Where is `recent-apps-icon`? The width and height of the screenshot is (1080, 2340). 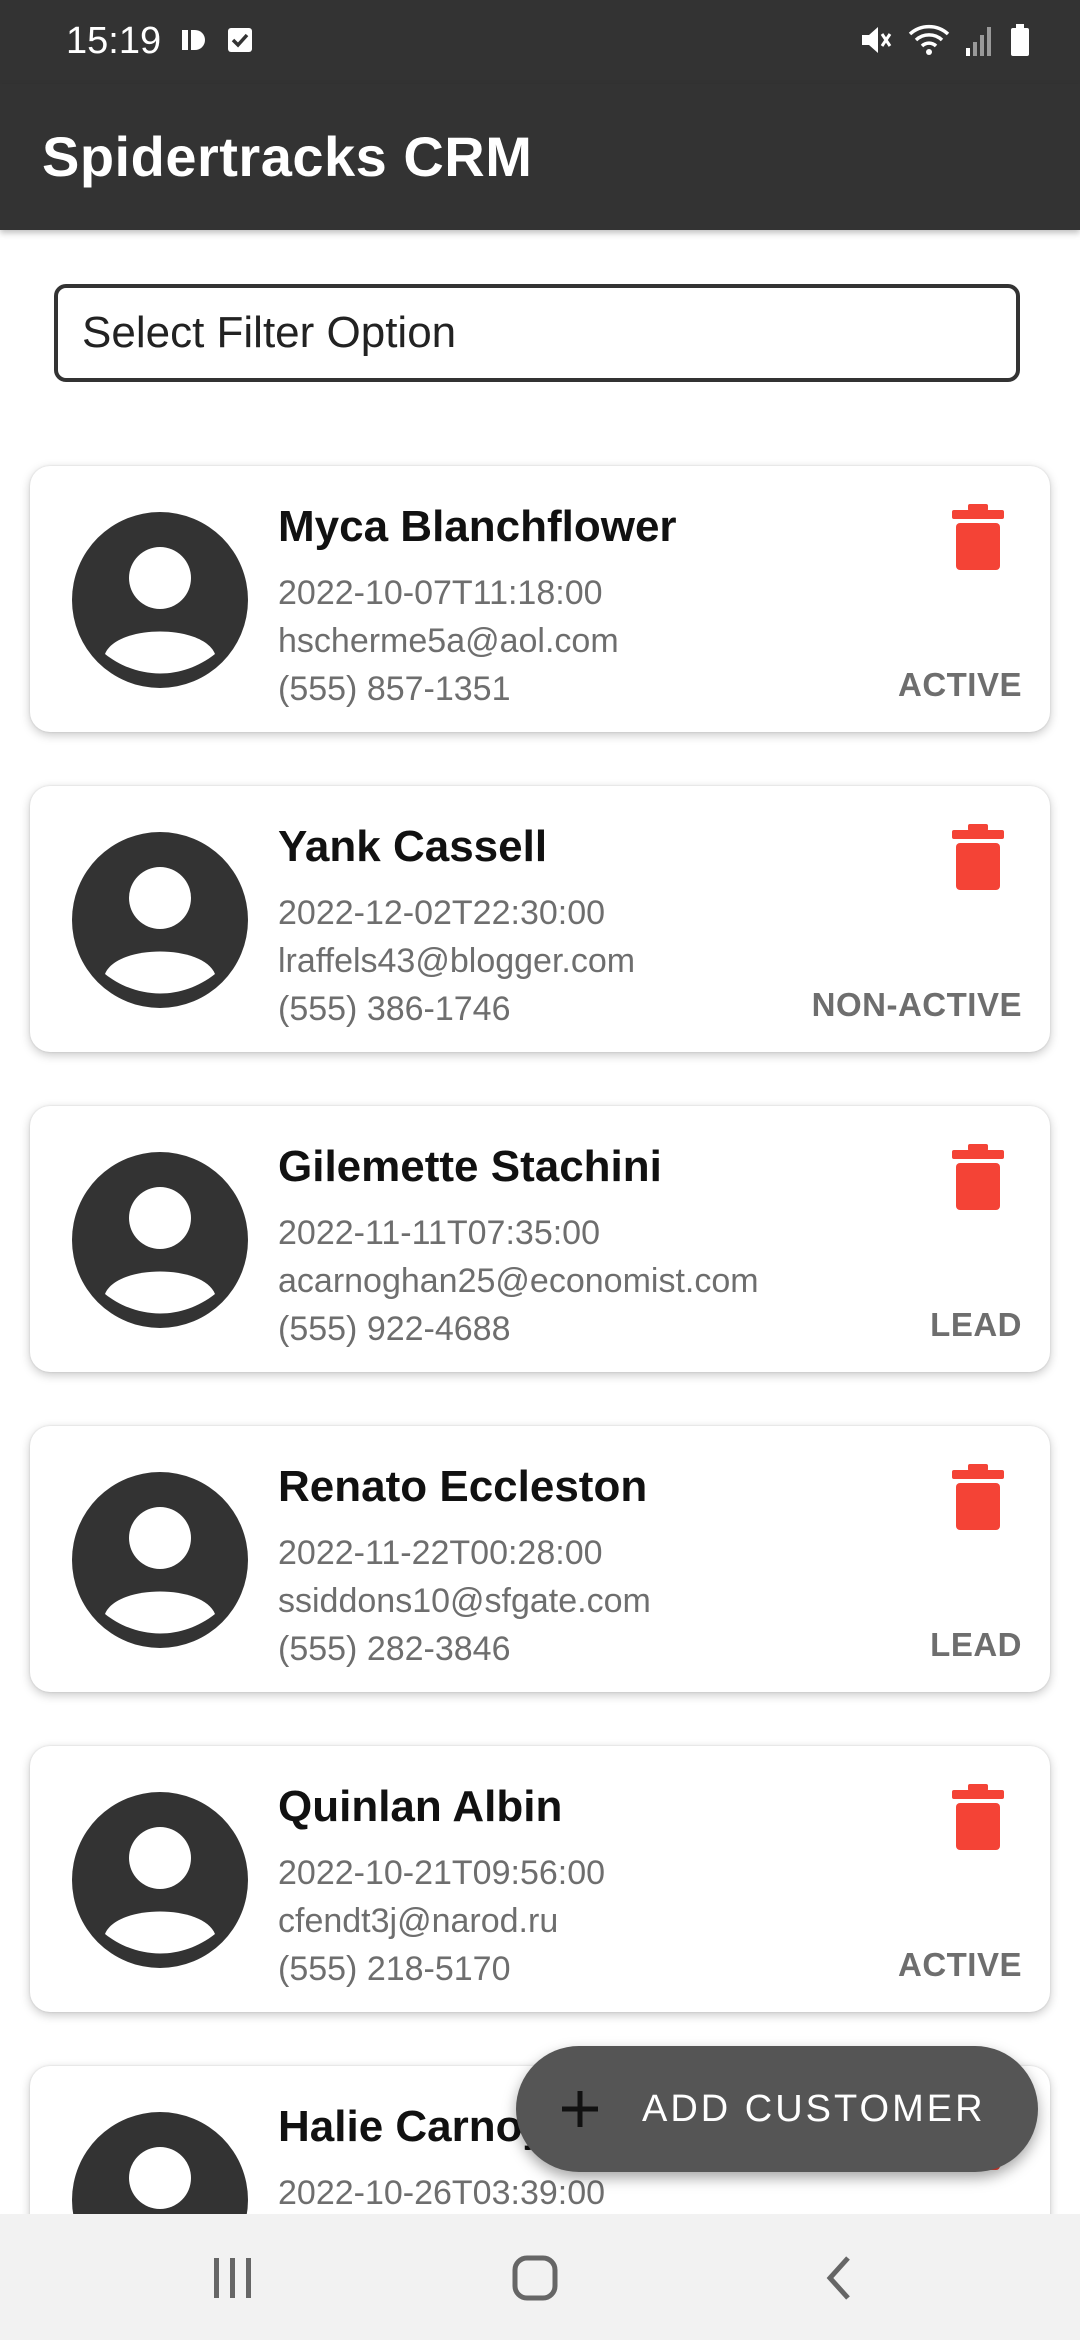
recent-apps-icon is located at coordinates (233, 2278).